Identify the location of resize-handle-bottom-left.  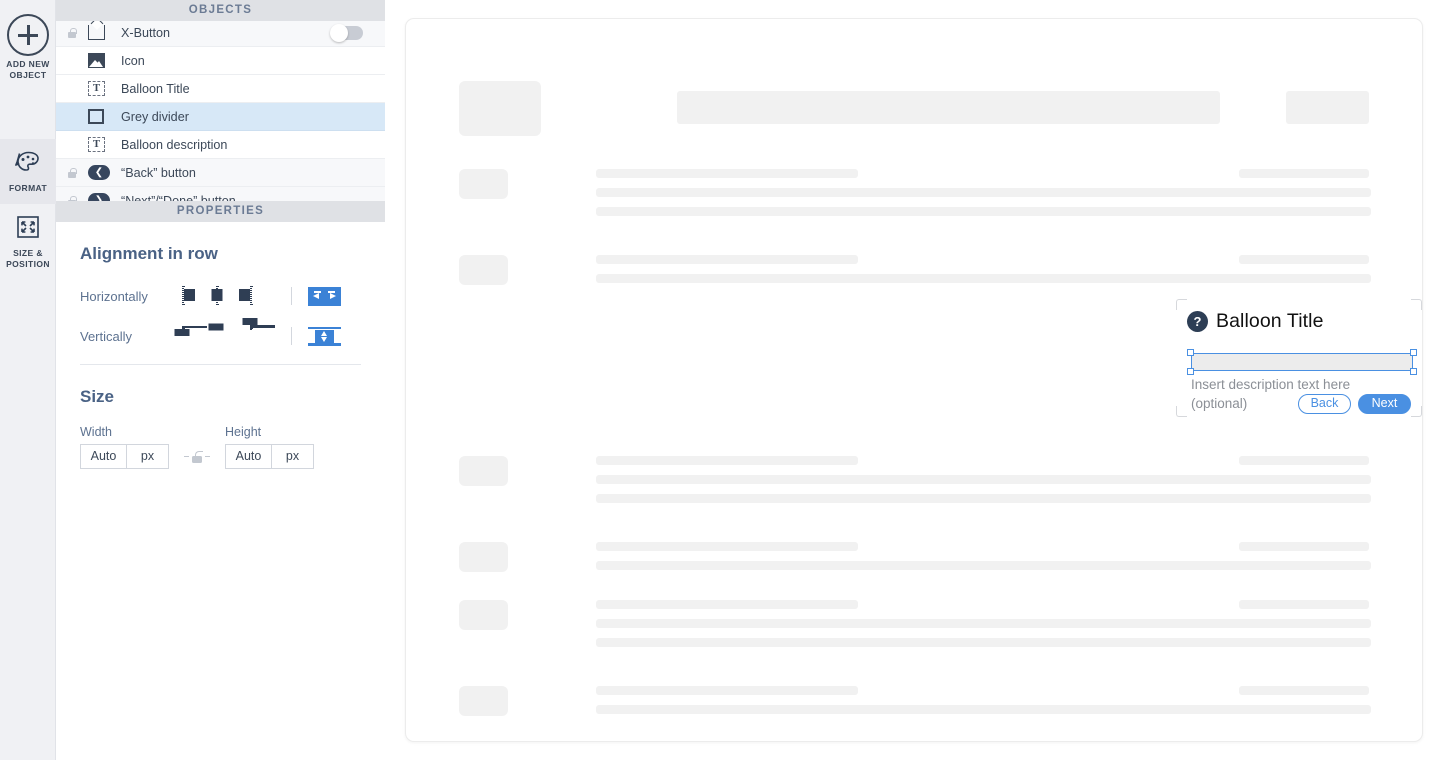
(1190, 371).